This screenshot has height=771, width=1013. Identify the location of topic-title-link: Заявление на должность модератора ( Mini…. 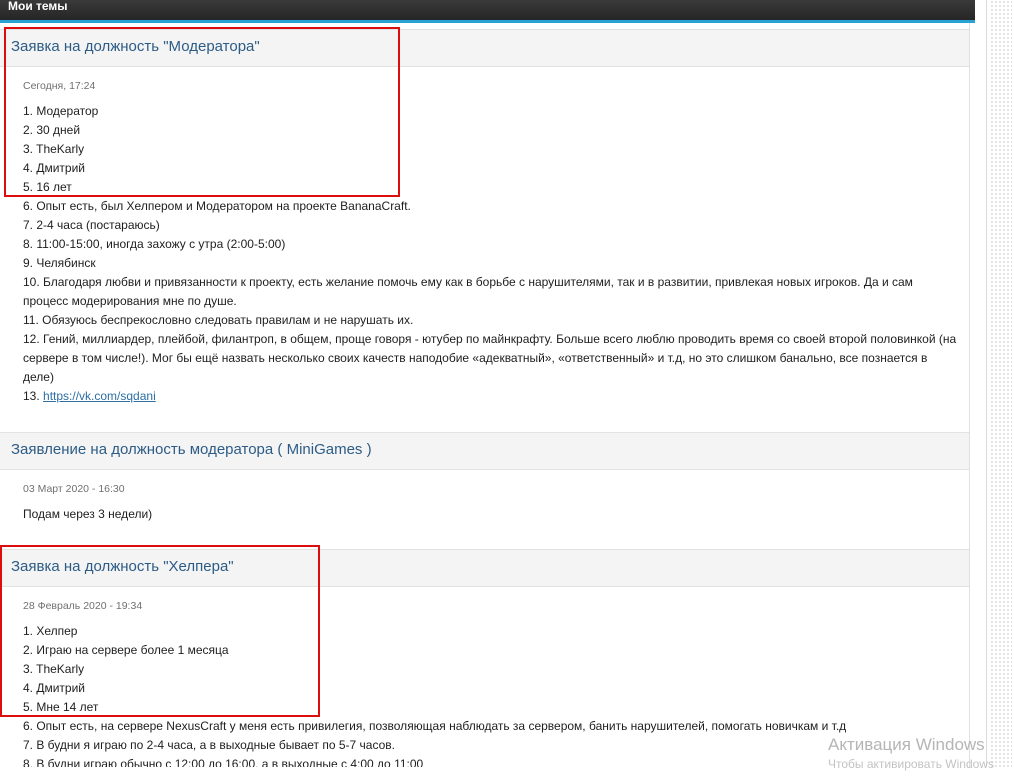
(191, 450).